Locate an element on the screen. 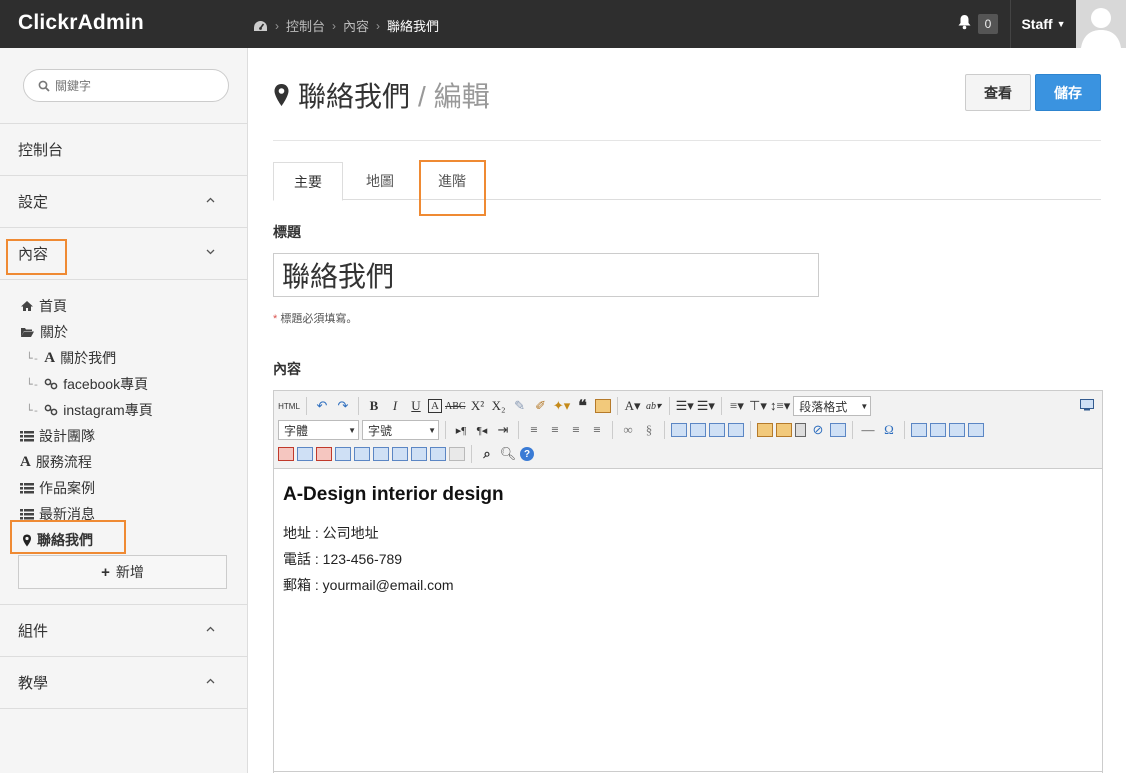  breadcrumb-current: 聯絡我們 is located at coordinates (413, 26).